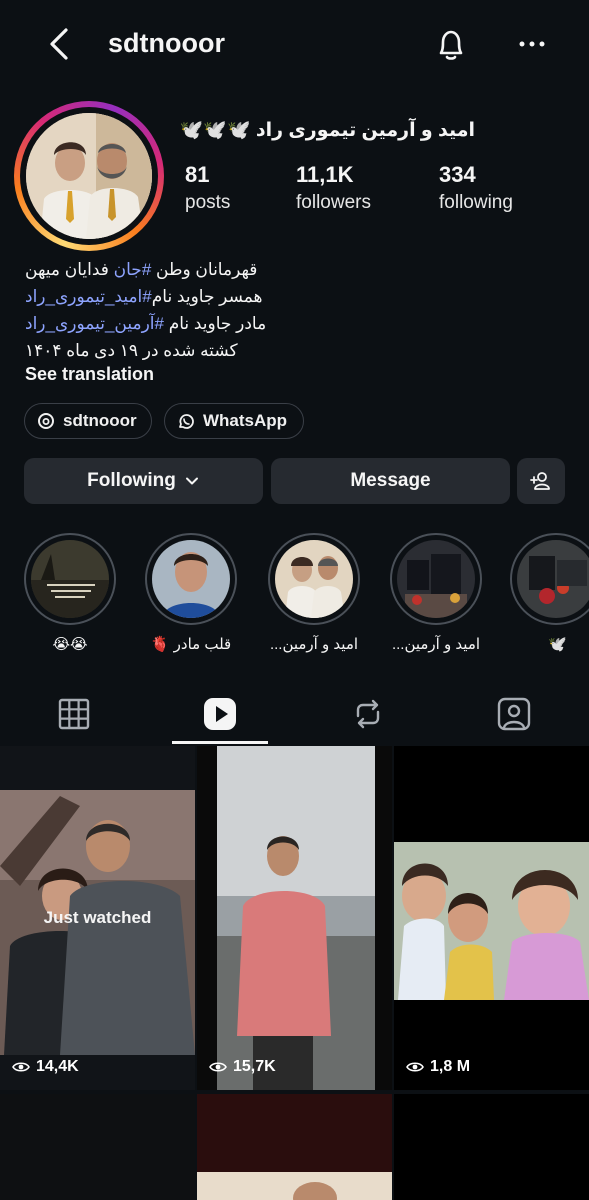 The width and height of the screenshot is (589, 1200). Describe the element at coordinates (89, 374) in the screenshot. I see `see-translation-link: See translation` at that location.